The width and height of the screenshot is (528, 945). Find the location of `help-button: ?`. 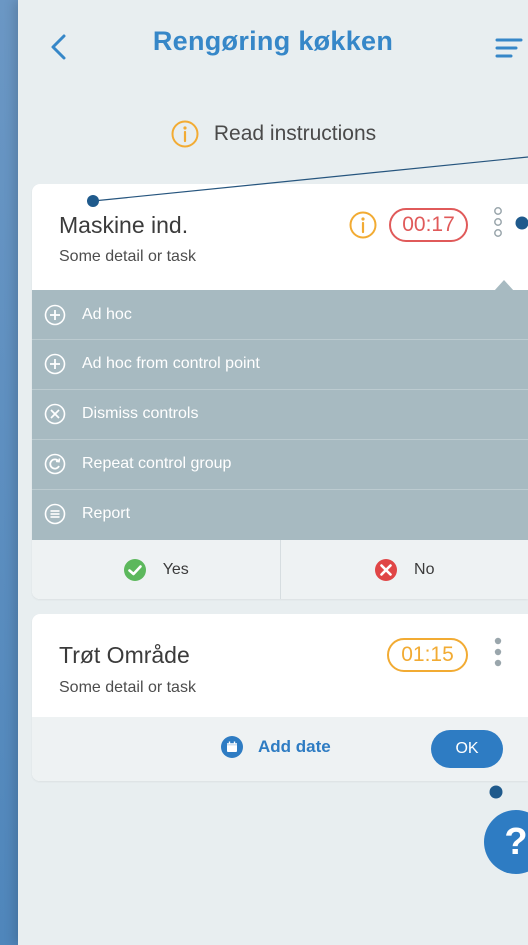

help-button: ? is located at coordinates (506, 842).